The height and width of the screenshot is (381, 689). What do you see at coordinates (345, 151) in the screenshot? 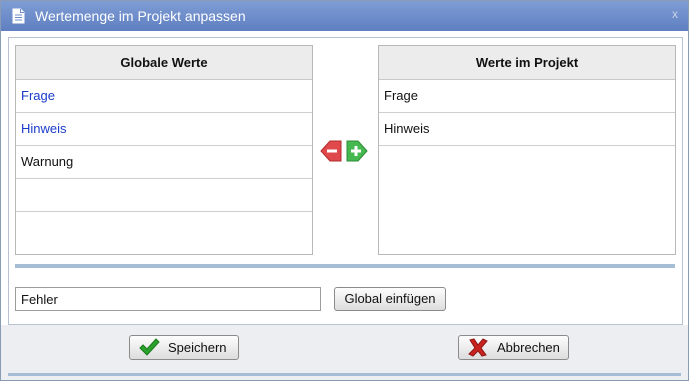
I see `transfer-arrows` at bounding box center [345, 151].